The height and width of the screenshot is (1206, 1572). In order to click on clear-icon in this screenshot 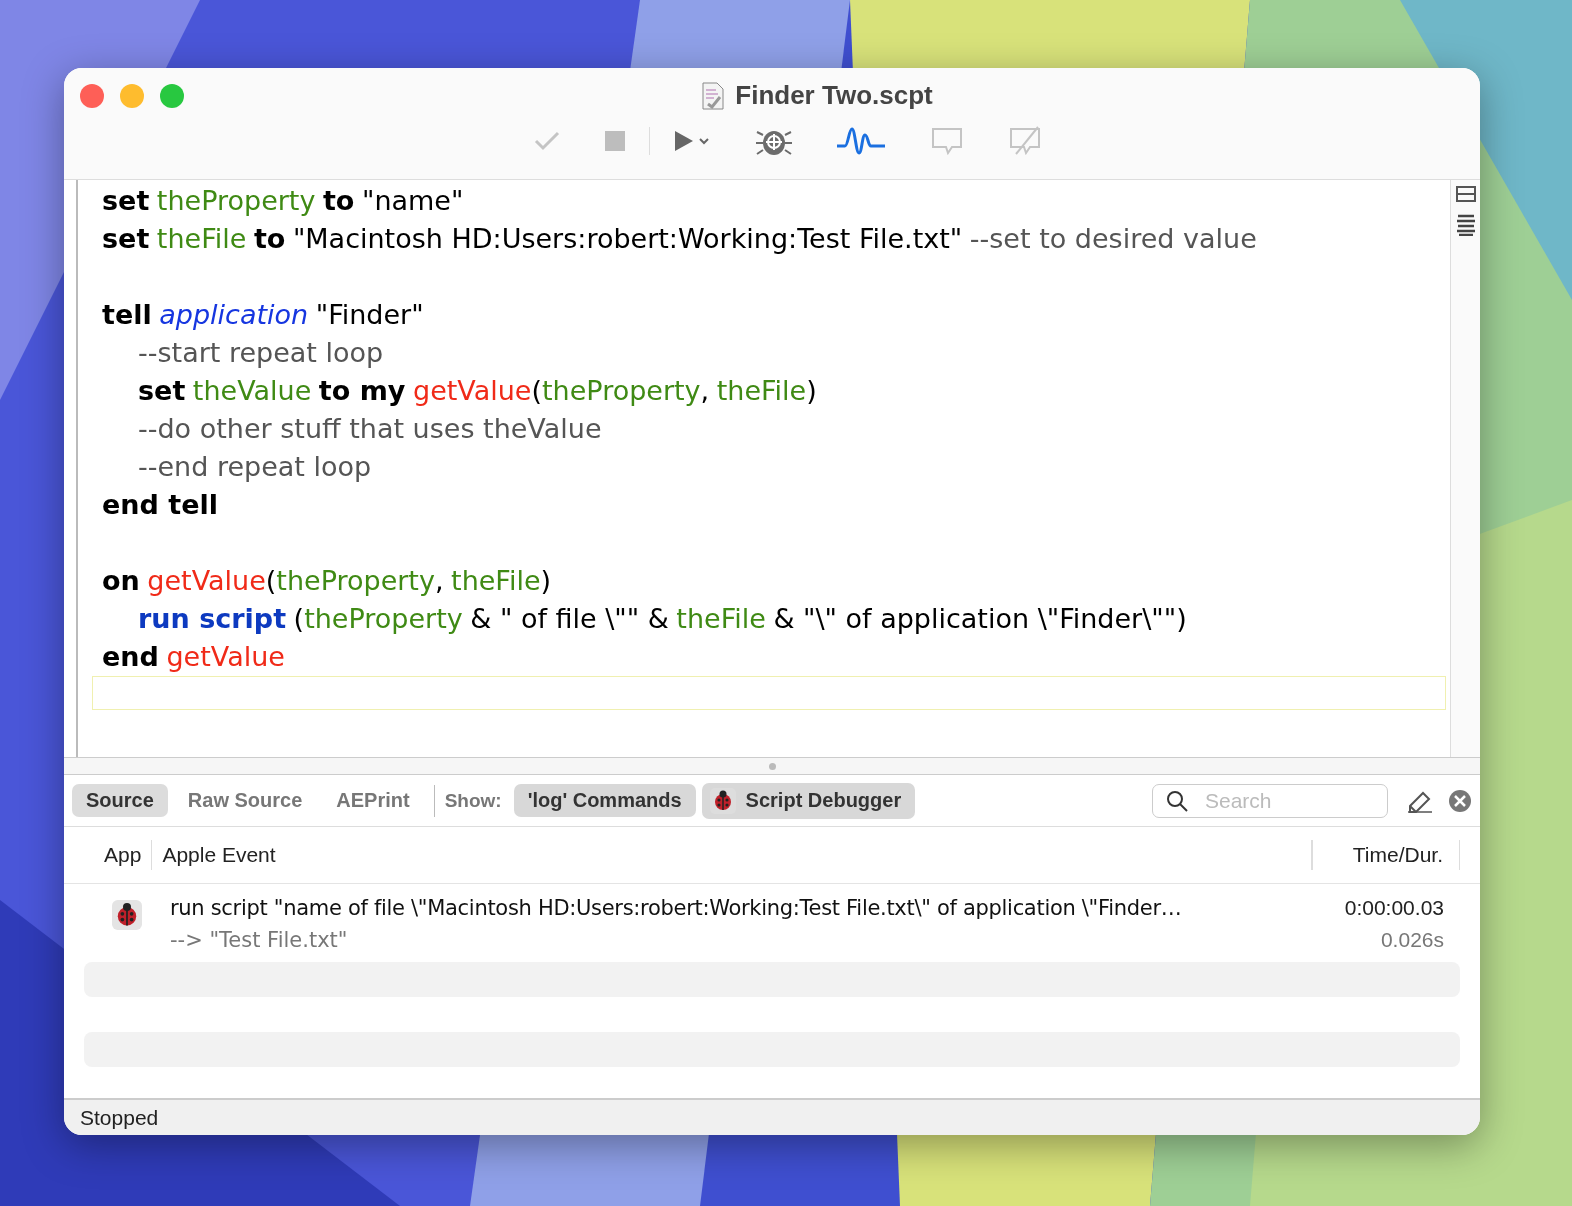, I will do `click(1460, 800)`.